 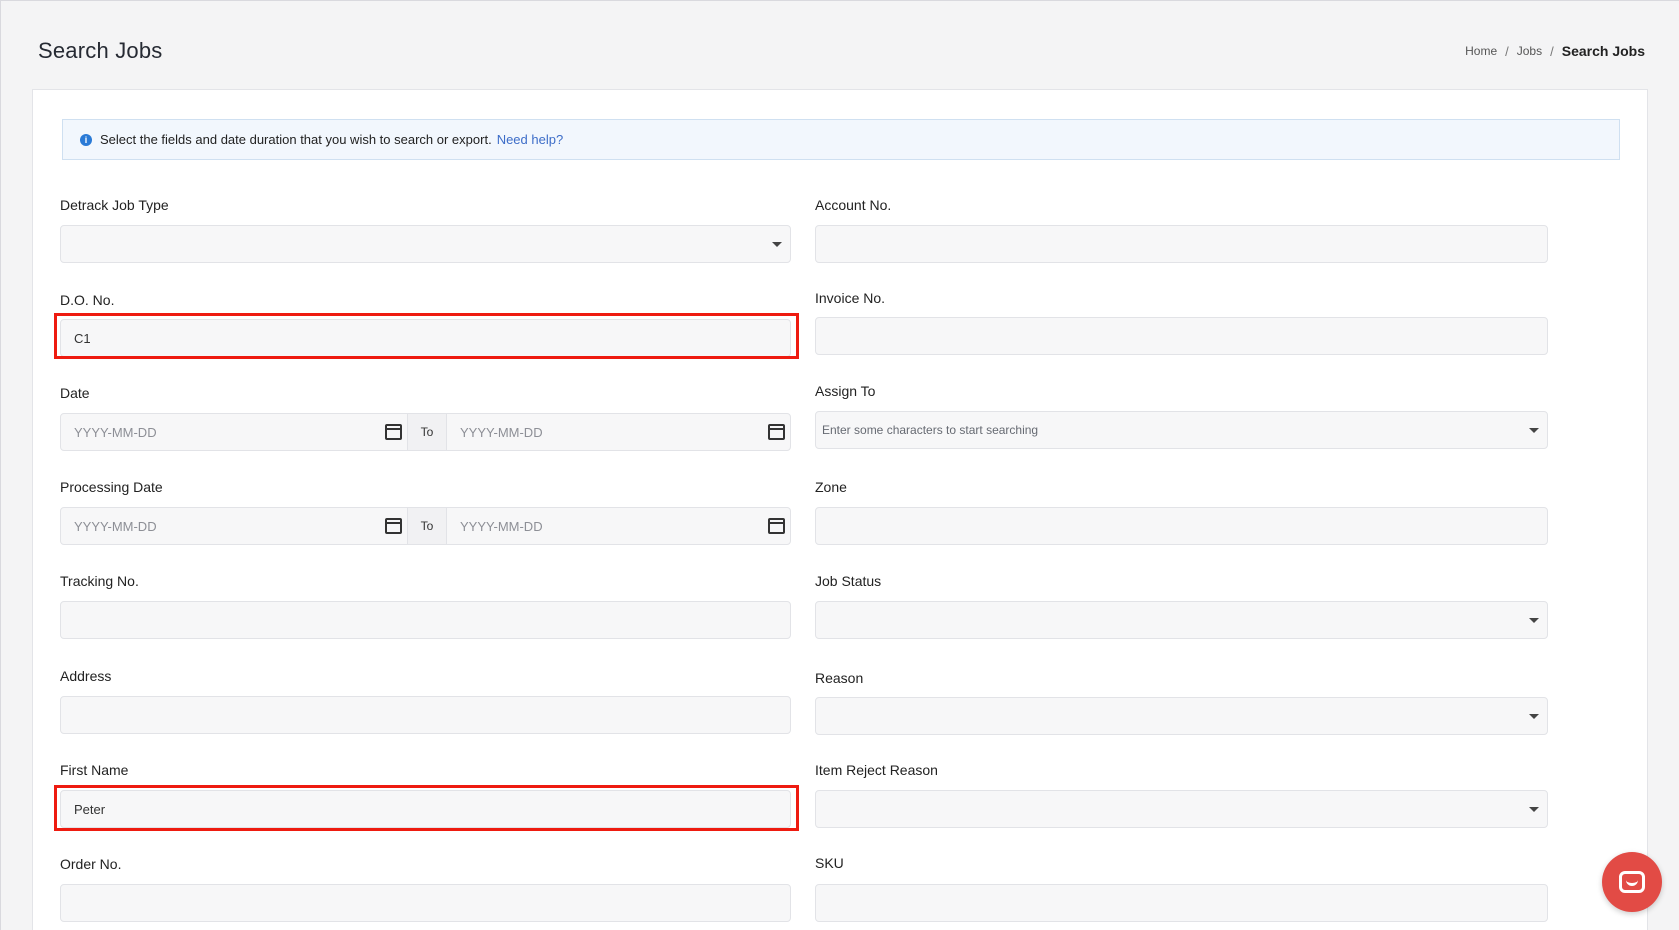 What do you see at coordinates (1181, 903) in the screenshot?
I see `sku-input` at bounding box center [1181, 903].